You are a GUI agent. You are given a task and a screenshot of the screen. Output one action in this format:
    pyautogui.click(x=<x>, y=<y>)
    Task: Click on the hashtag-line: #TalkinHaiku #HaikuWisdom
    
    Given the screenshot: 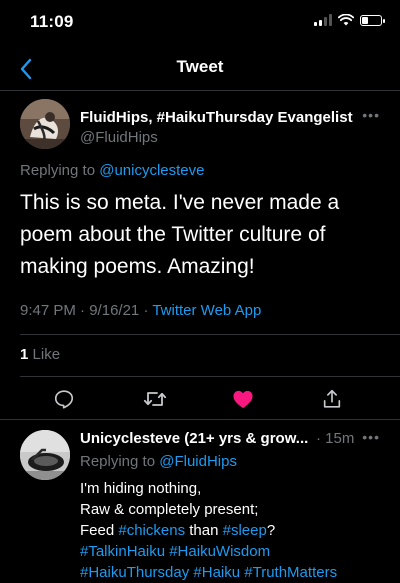 What is the action you would take?
    pyautogui.click(x=235, y=551)
    